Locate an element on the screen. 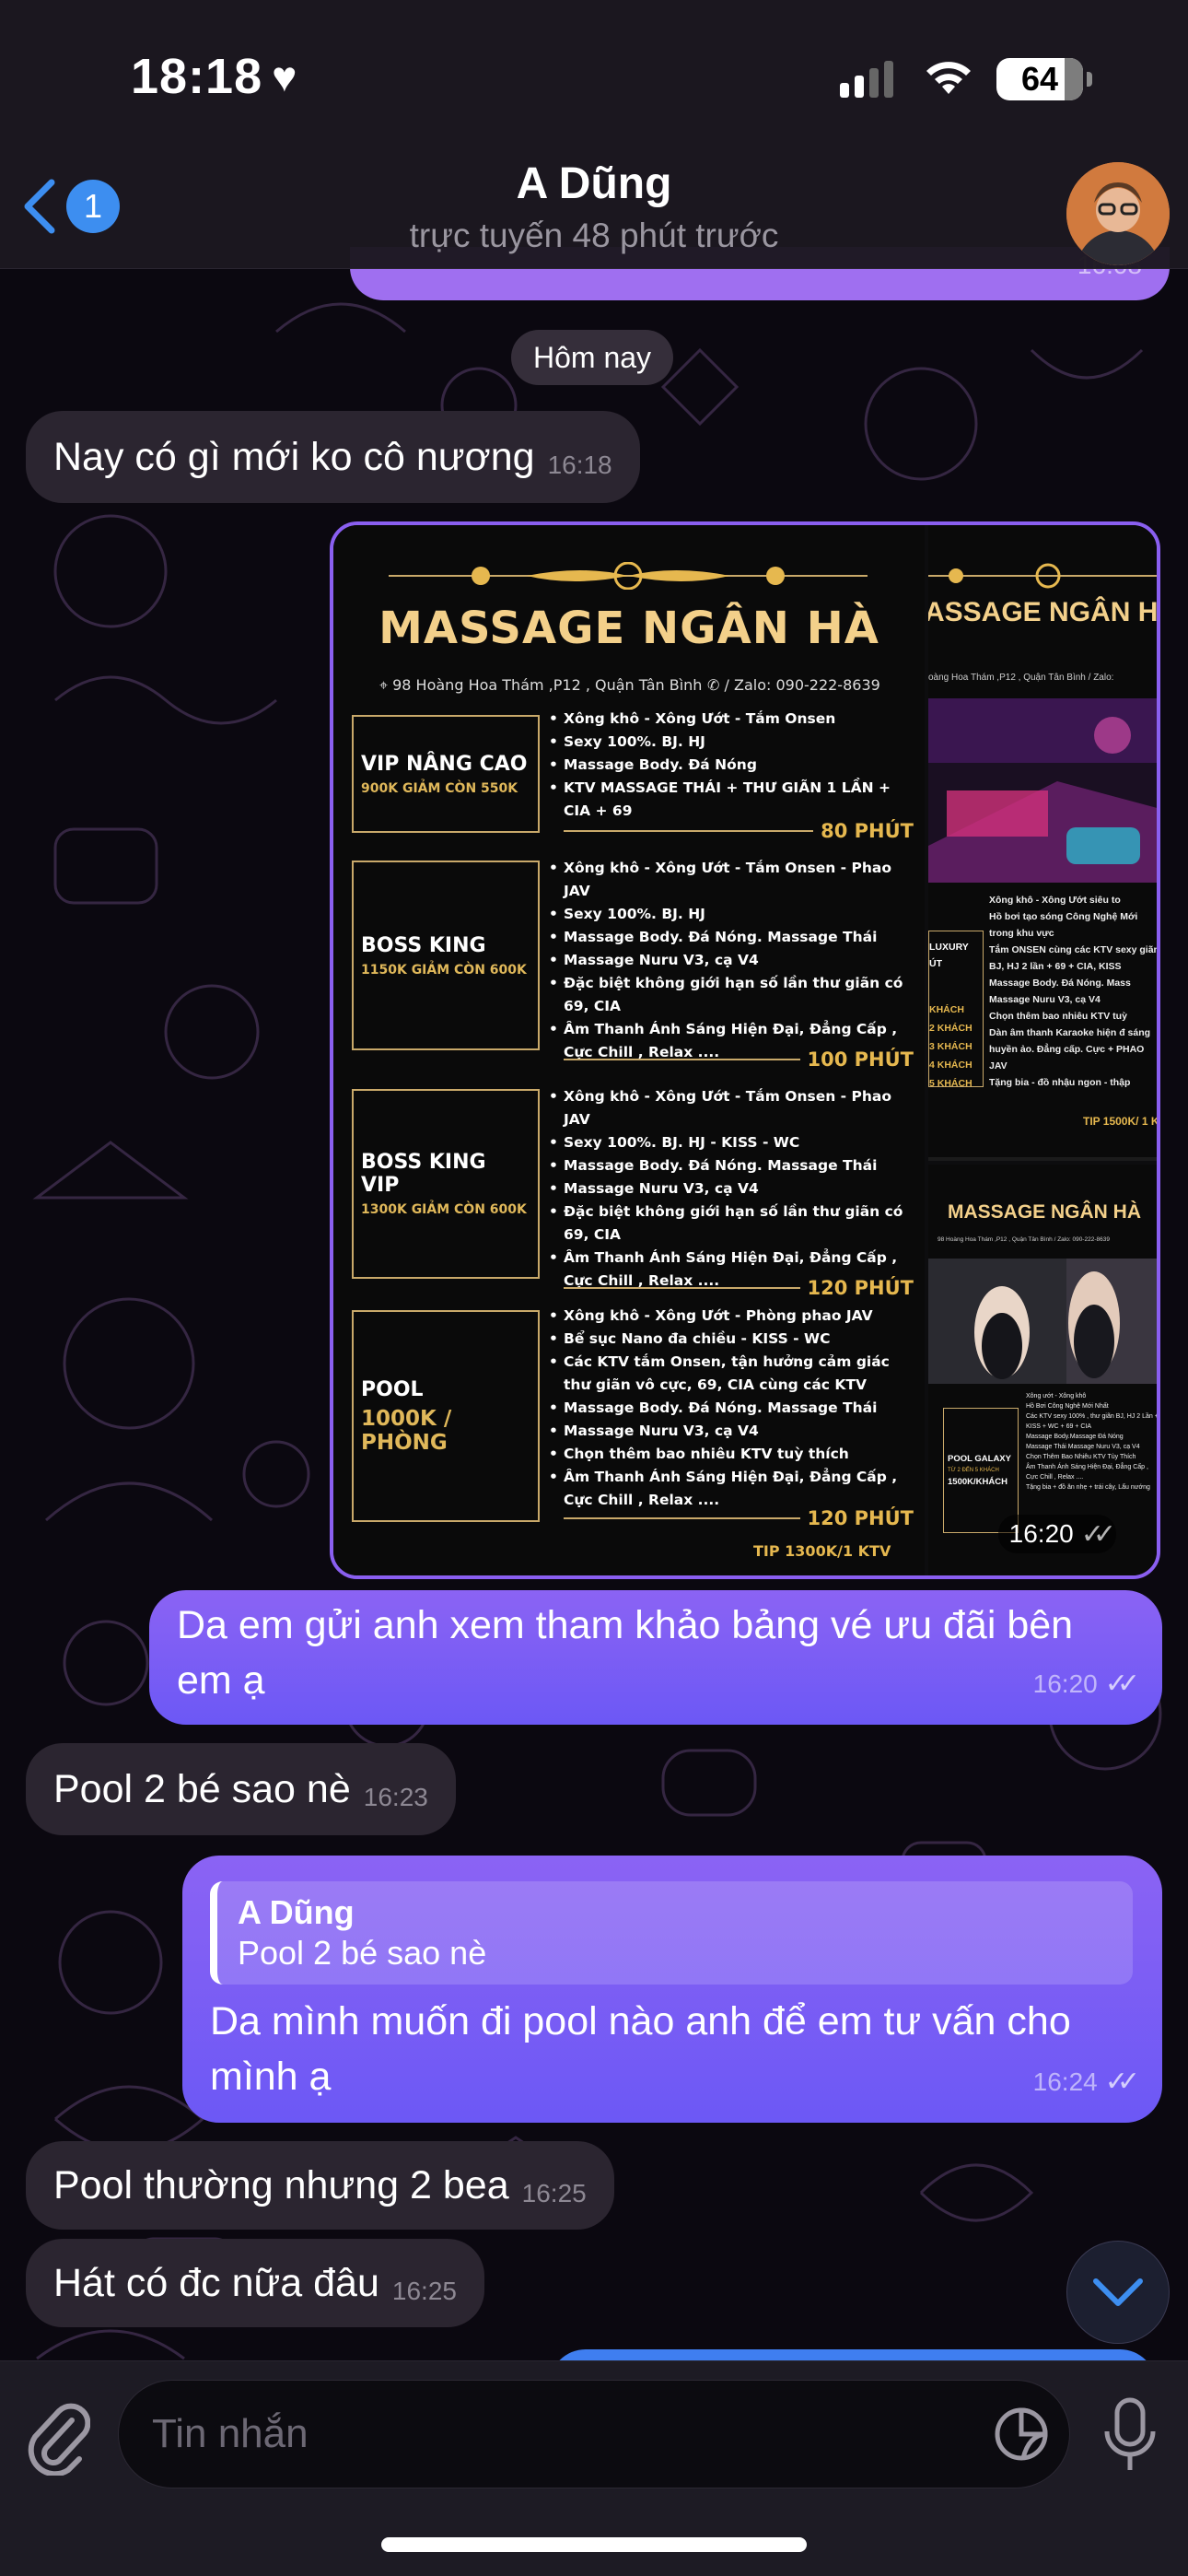 The height and width of the screenshot is (2576, 1188). package-pool: POOL 1000K / PHÒNG is located at coordinates (446, 1416).